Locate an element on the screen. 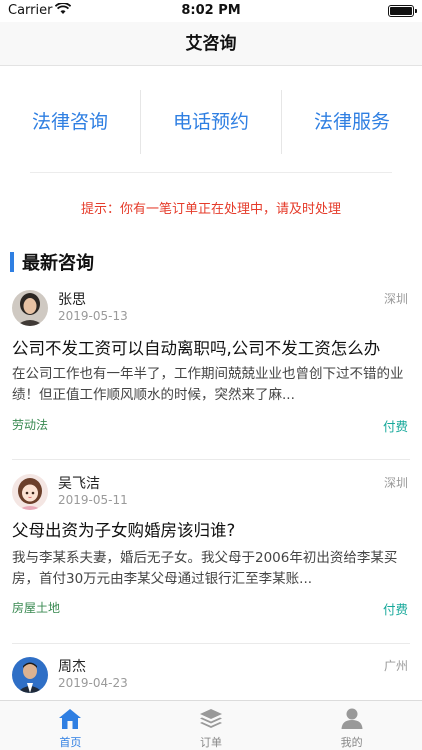  tab-profile: 我的 is located at coordinates (351, 725).